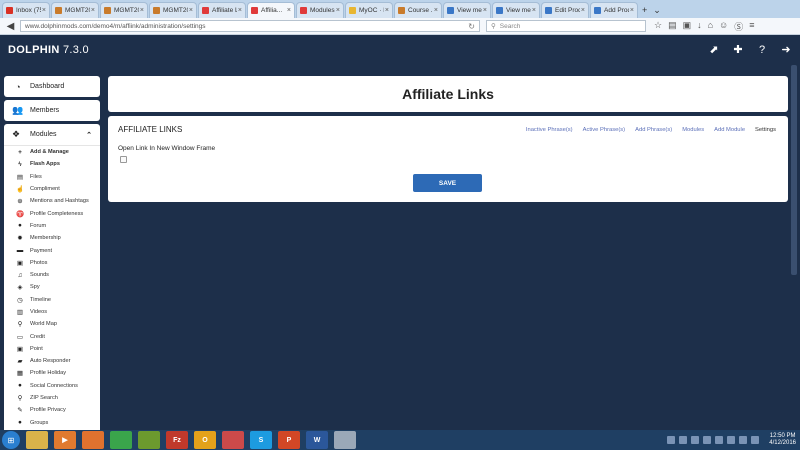  I want to click on module-item: ▭ Credit, so click(52, 336).